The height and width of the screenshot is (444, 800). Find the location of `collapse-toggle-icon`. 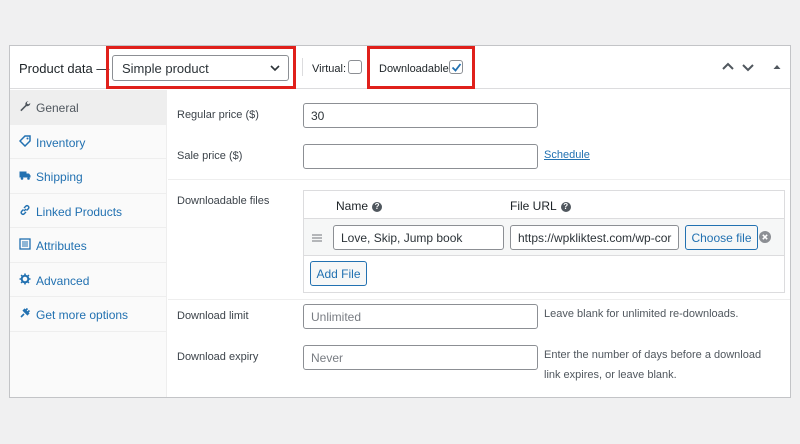

collapse-toggle-icon is located at coordinates (777, 67).